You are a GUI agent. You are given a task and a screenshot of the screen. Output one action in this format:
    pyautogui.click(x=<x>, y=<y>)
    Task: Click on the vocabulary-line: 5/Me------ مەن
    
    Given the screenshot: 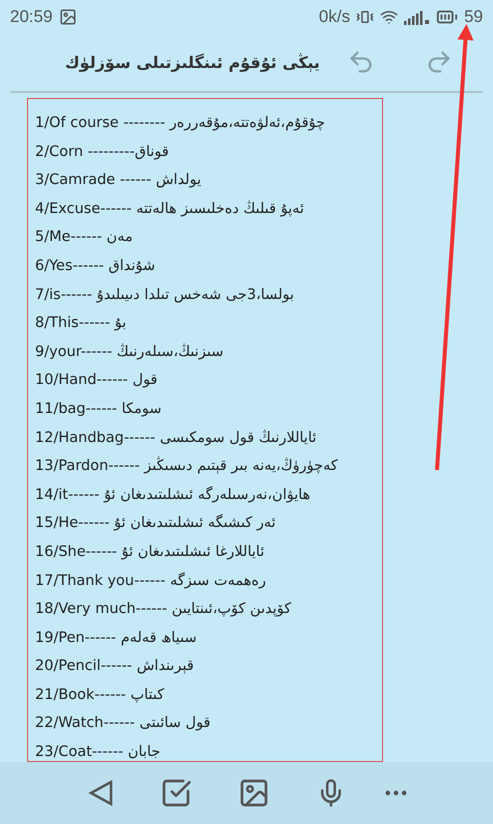 What is the action you would take?
    pyautogui.click(x=84, y=238)
    